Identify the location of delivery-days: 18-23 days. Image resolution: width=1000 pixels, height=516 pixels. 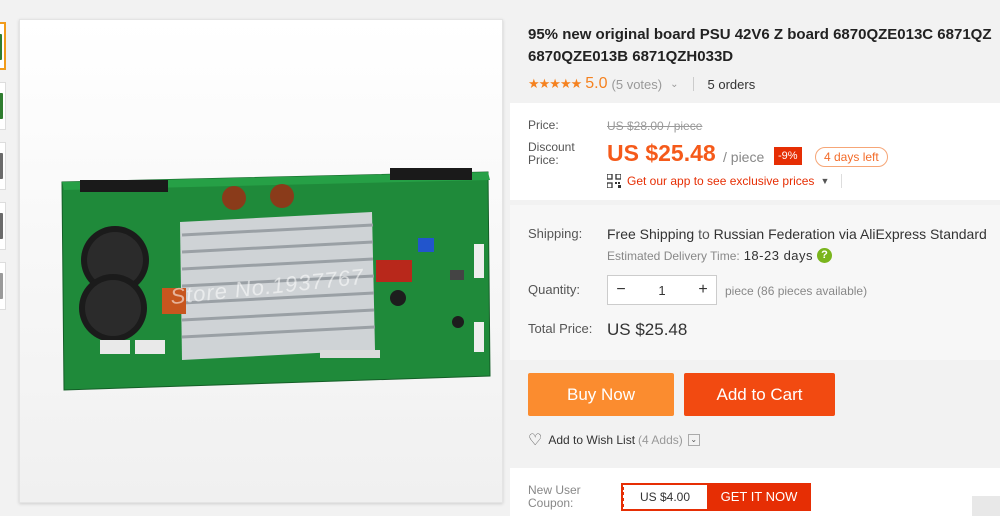
(778, 255).